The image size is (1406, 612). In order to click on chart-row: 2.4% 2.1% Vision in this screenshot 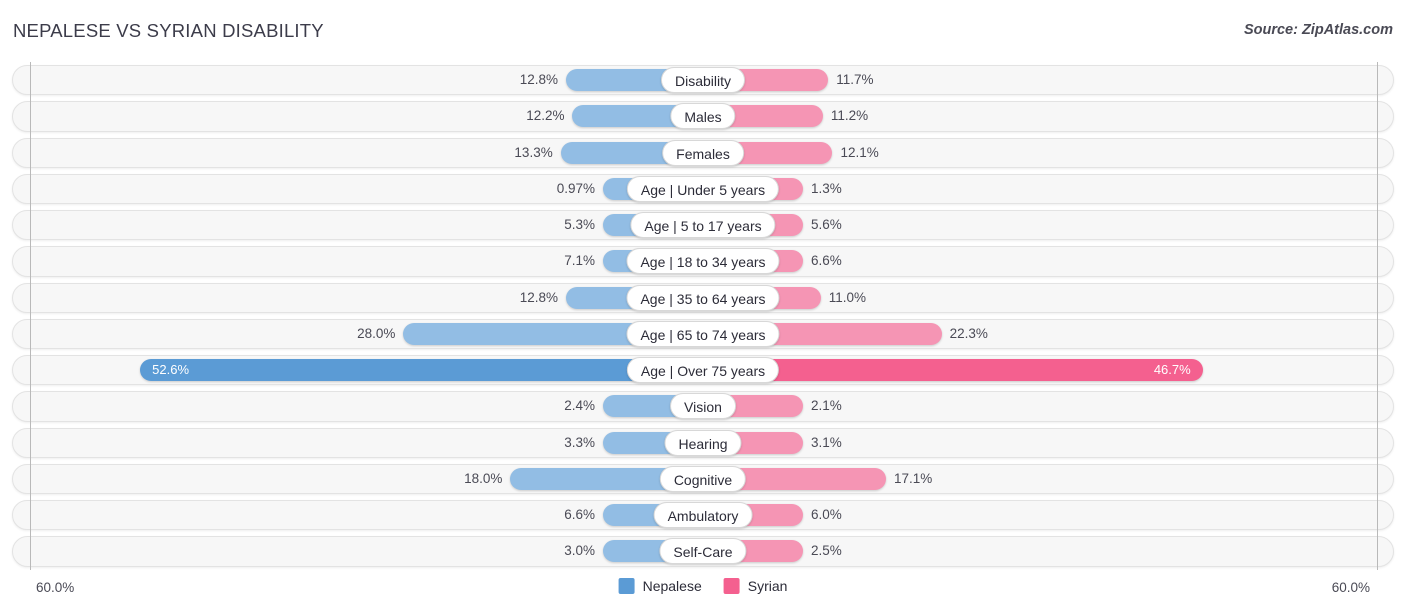, I will do `click(703, 406)`.